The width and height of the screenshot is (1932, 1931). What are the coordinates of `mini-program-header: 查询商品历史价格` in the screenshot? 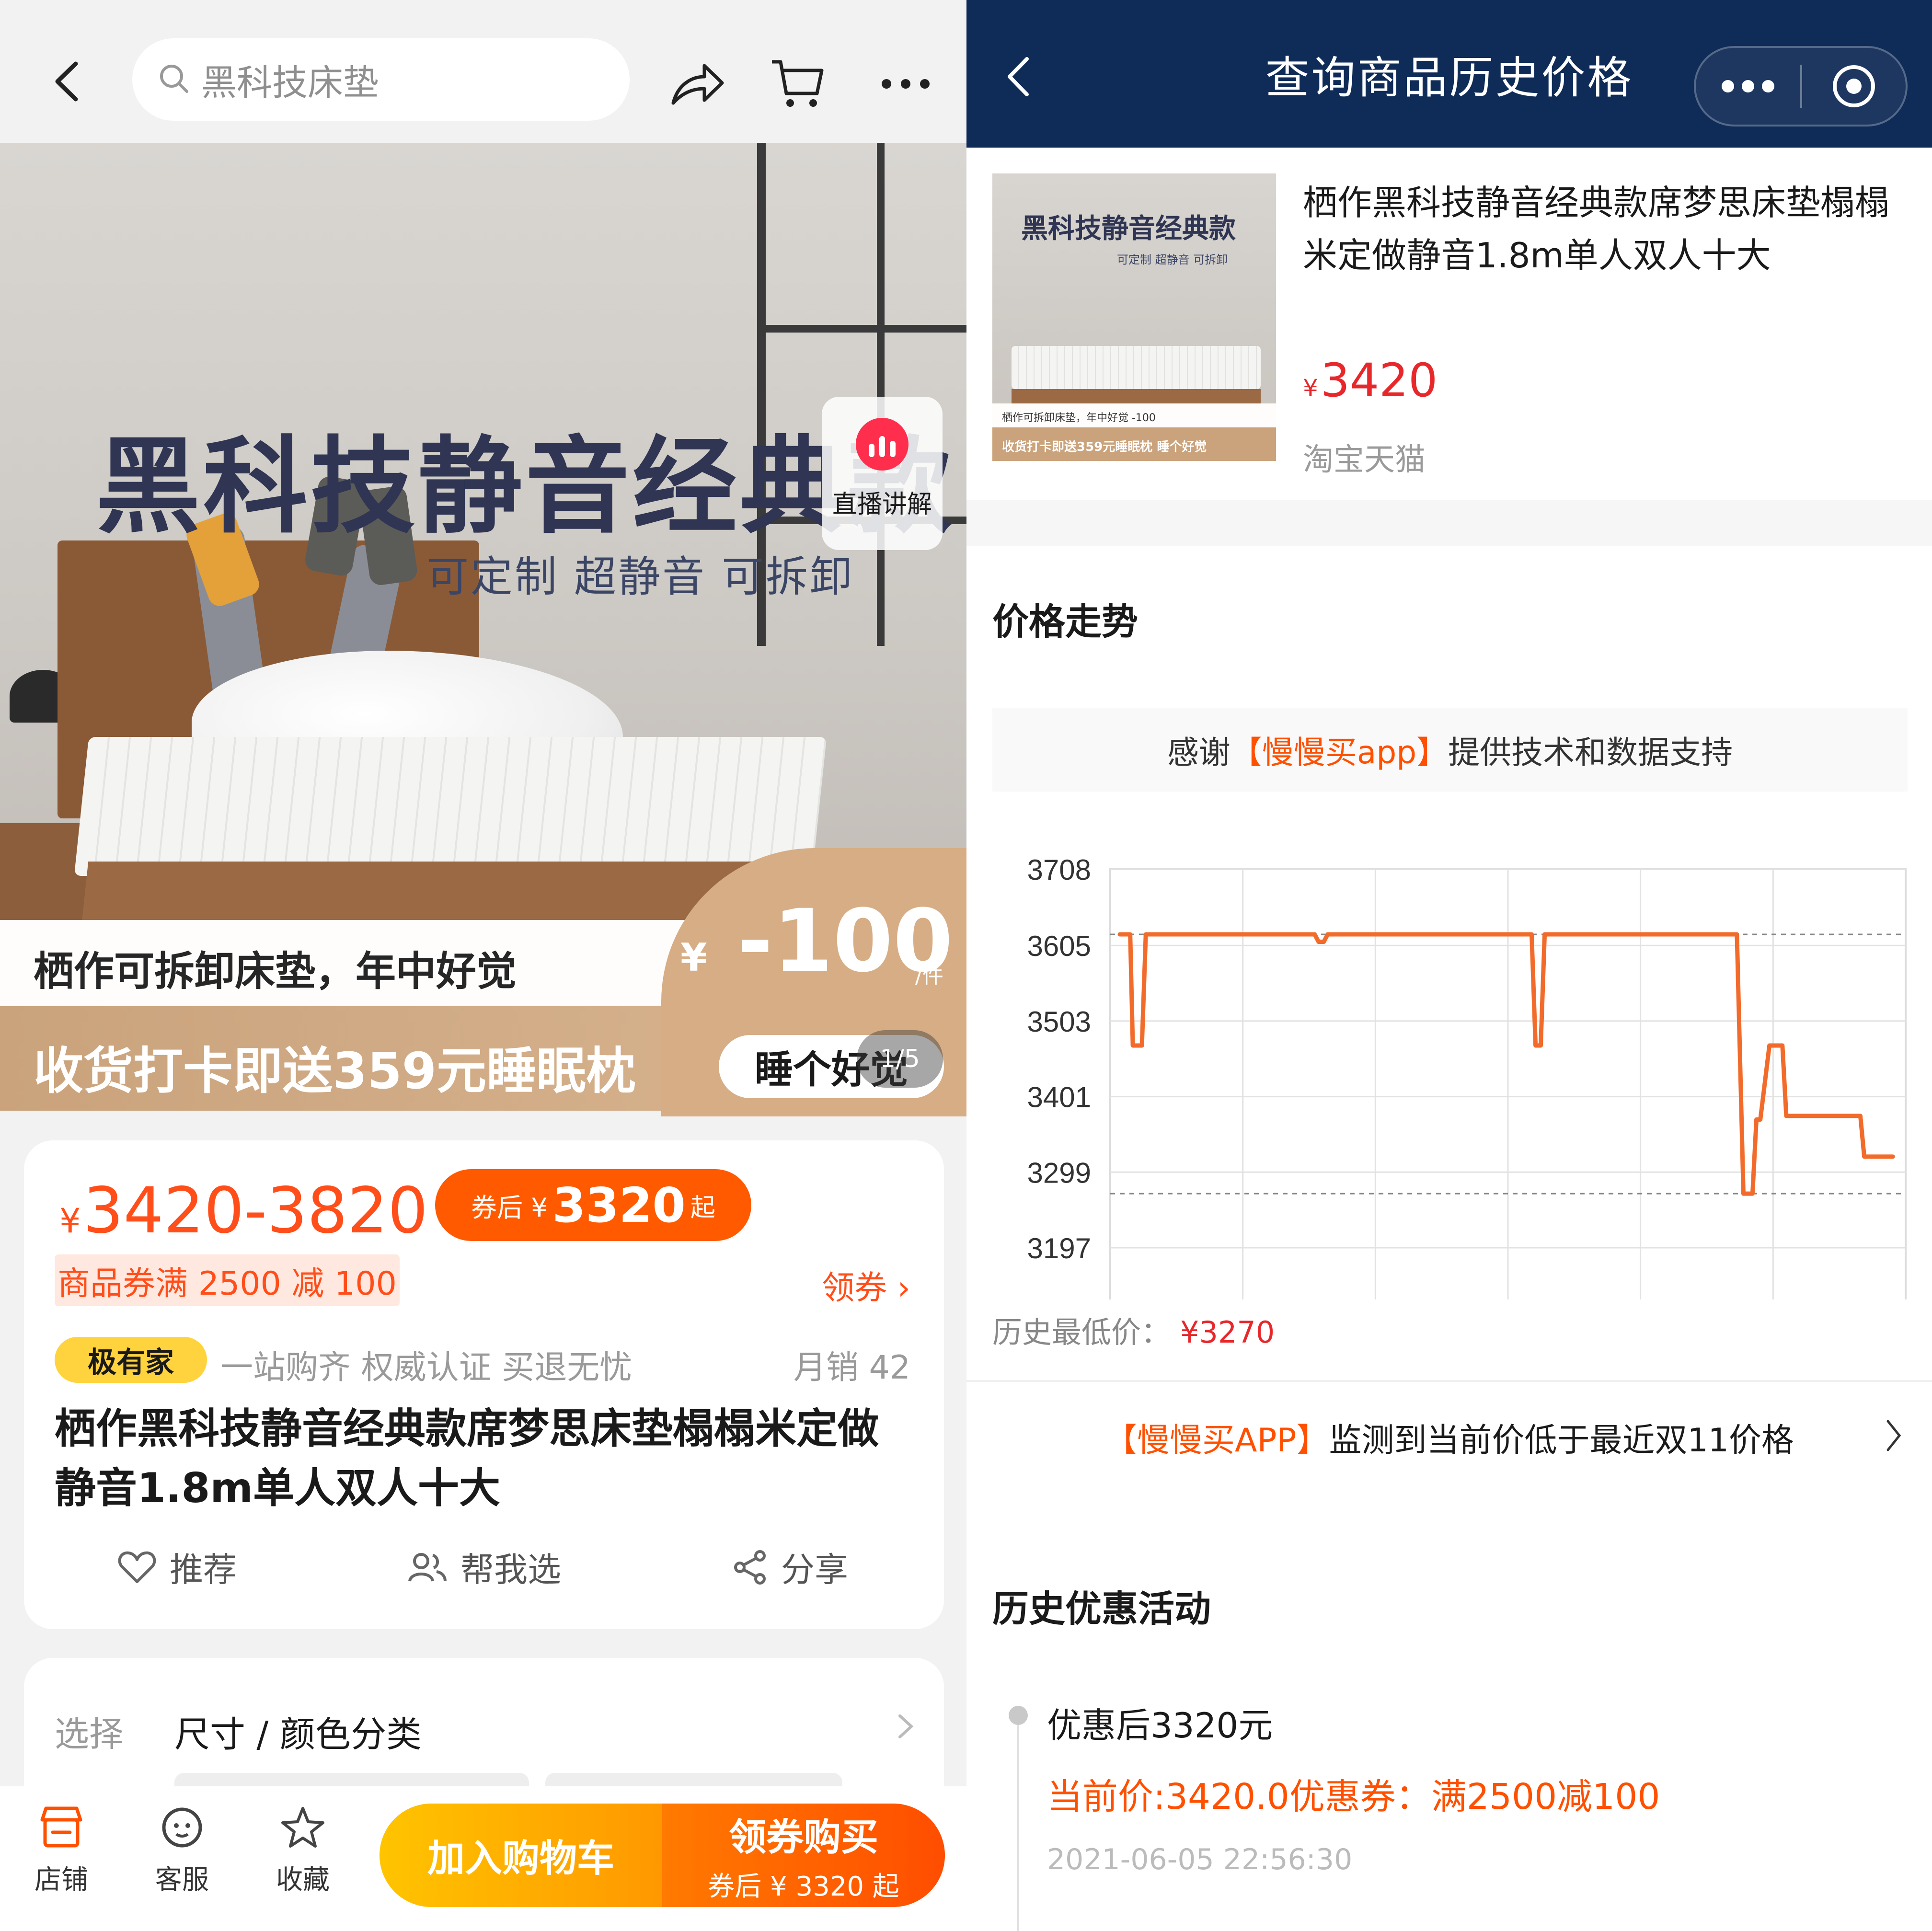 It's located at (1449, 74).